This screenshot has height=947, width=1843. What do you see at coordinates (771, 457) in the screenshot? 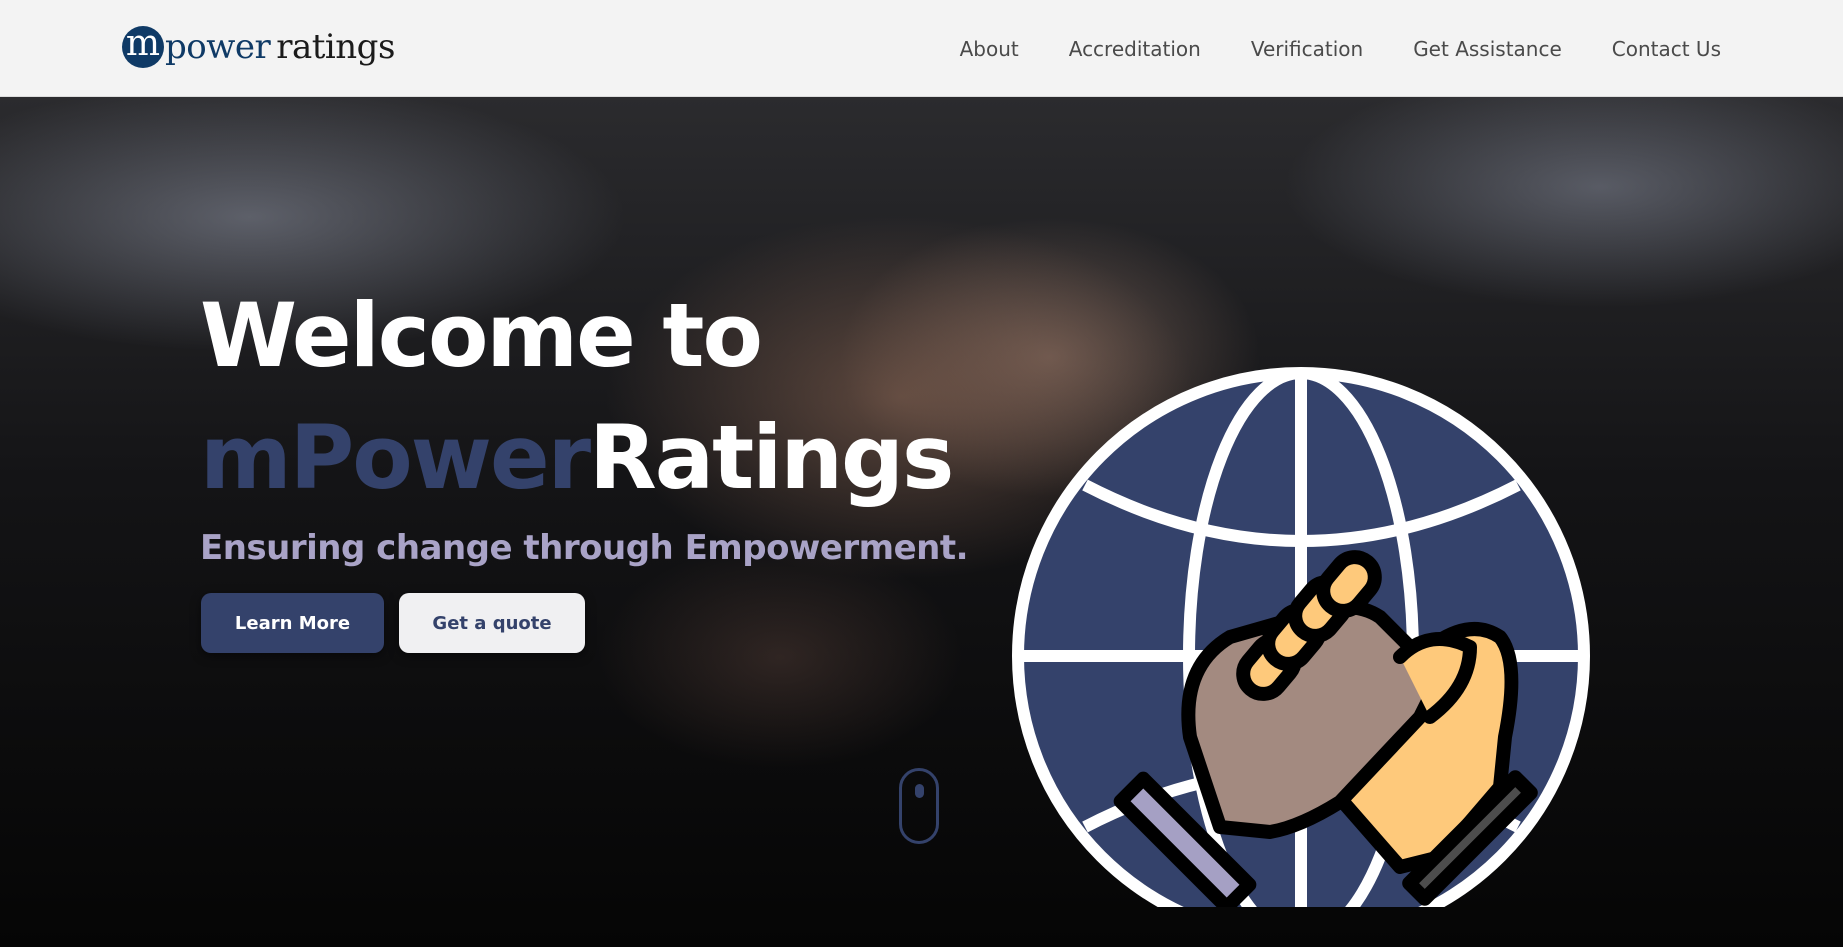
I see `hero-title-rest: Ratings` at bounding box center [771, 457].